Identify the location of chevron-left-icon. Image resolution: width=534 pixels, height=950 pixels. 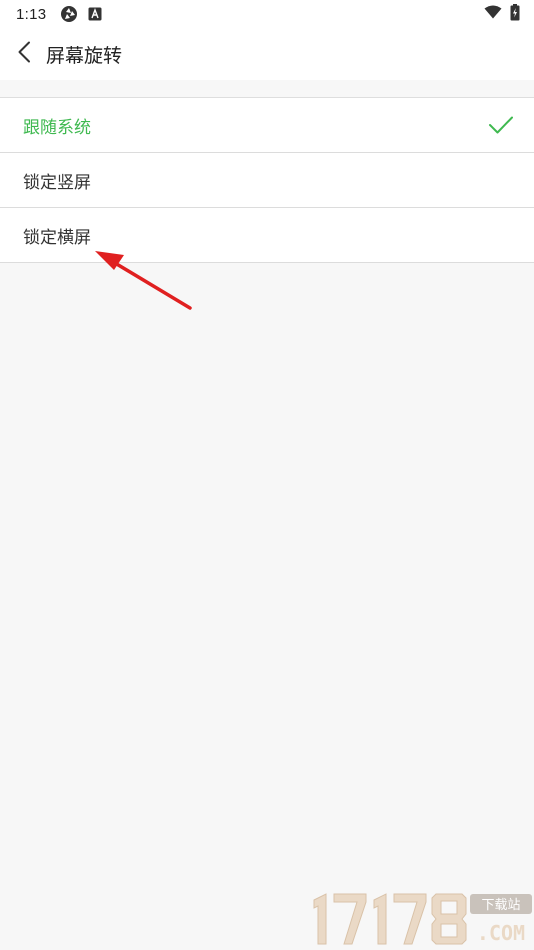
(24, 54).